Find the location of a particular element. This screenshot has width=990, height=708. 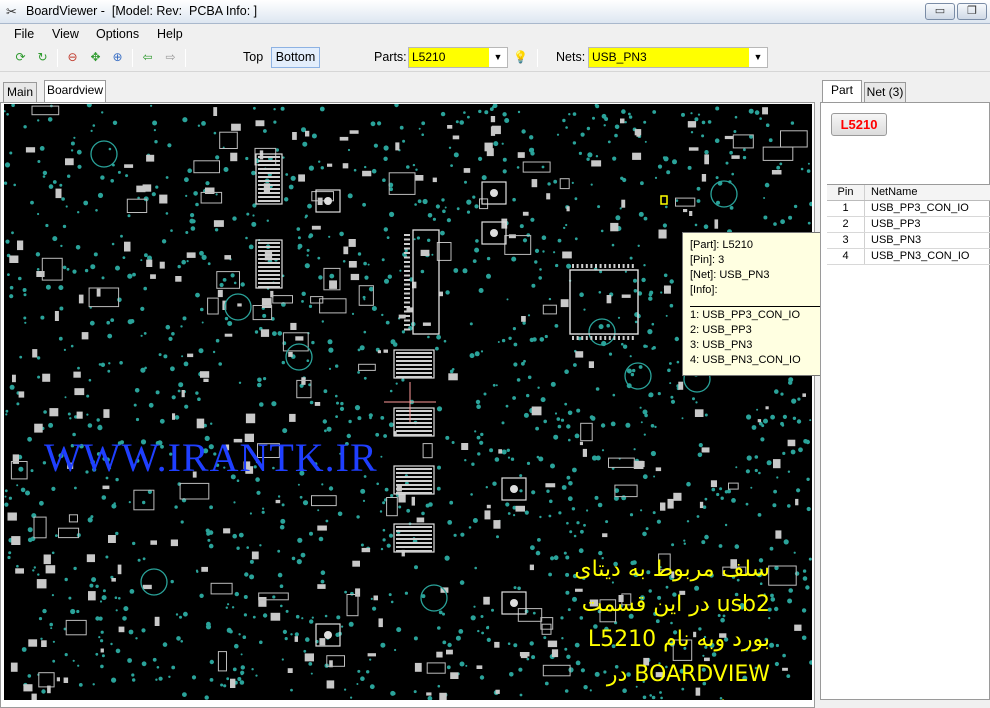

parts-combo: L5210 ▼ is located at coordinates (458, 57).